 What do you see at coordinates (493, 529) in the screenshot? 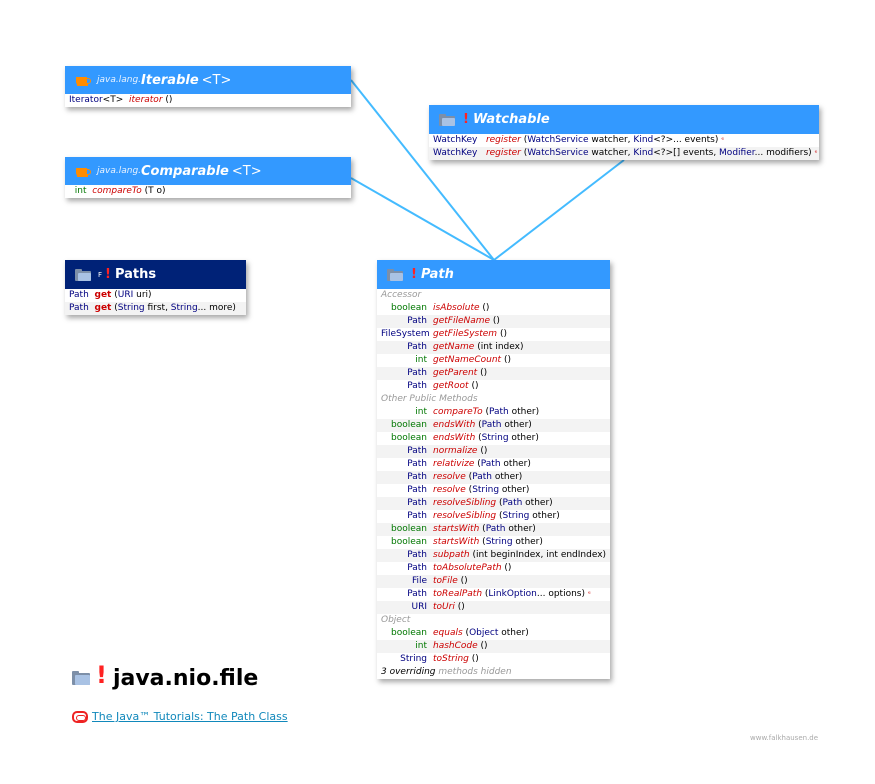
I see `method-row: boolean startsWith (Path other)` at bounding box center [493, 529].